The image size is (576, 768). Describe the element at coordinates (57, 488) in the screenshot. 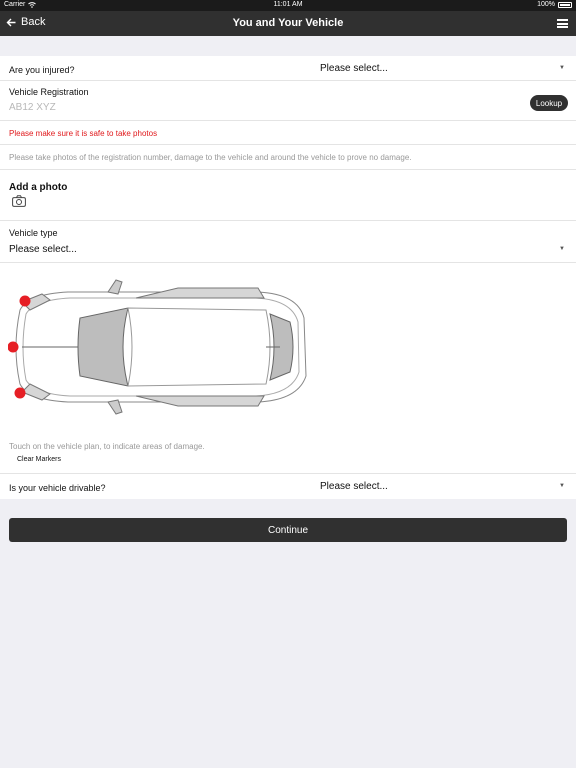

I see `drivable-label: Is your vehicle drivable?` at that location.